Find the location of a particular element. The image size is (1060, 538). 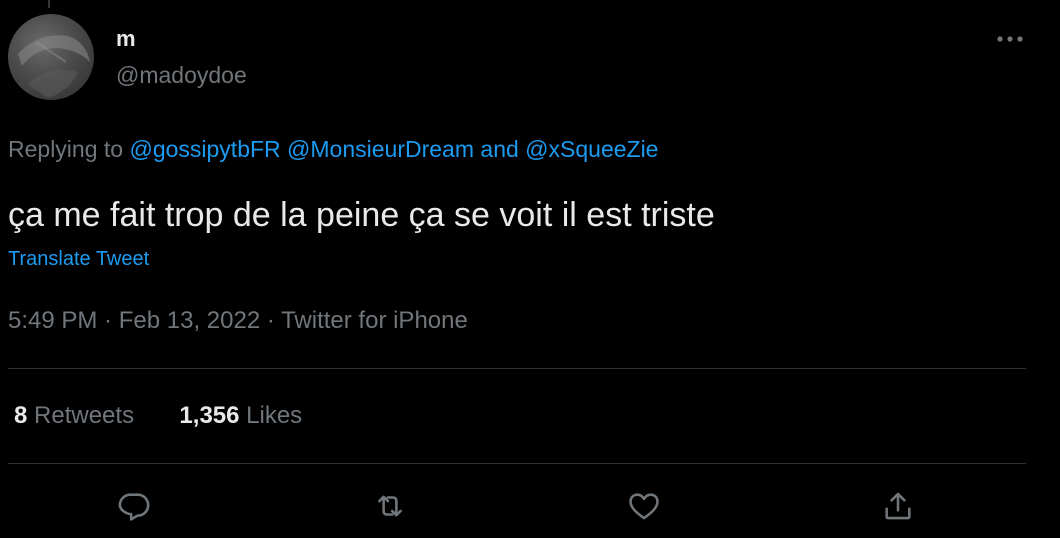

author-handle: @madoydoe is located at coordinates (181, 75).